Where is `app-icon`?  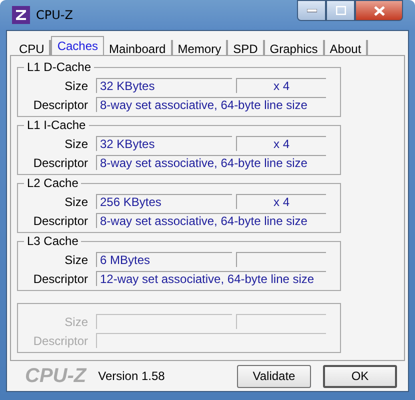
app-icon is located at coordinates (21, 15).